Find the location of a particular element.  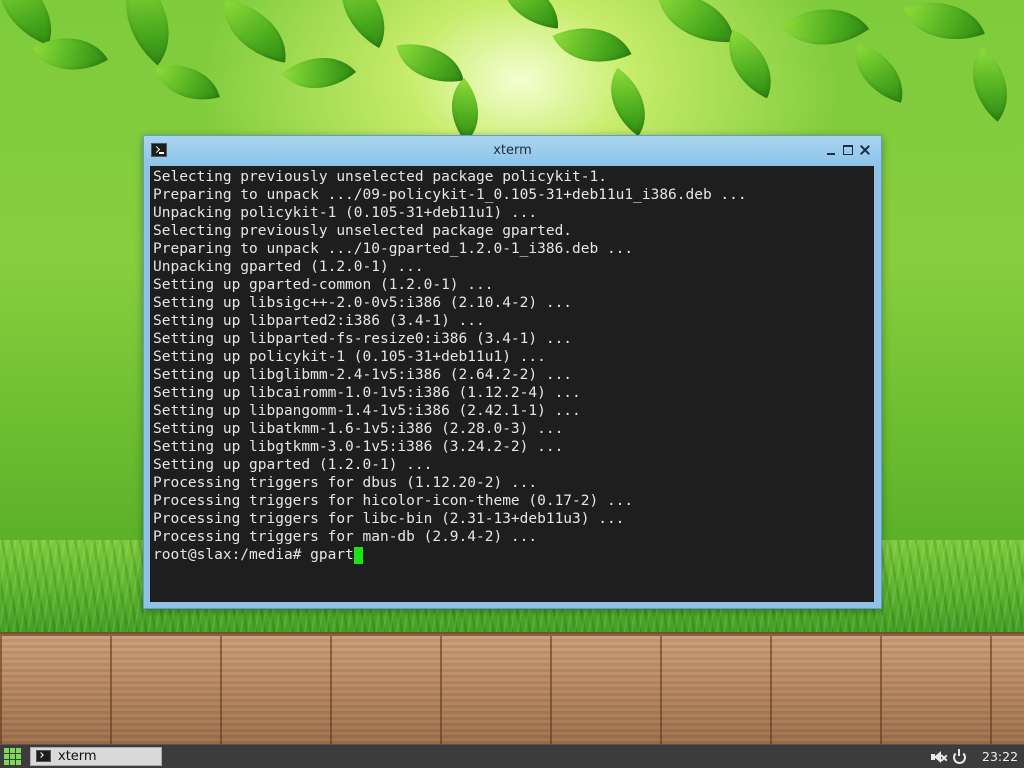

taskbar-item-label: xterm is located at coordinates (77, 756).